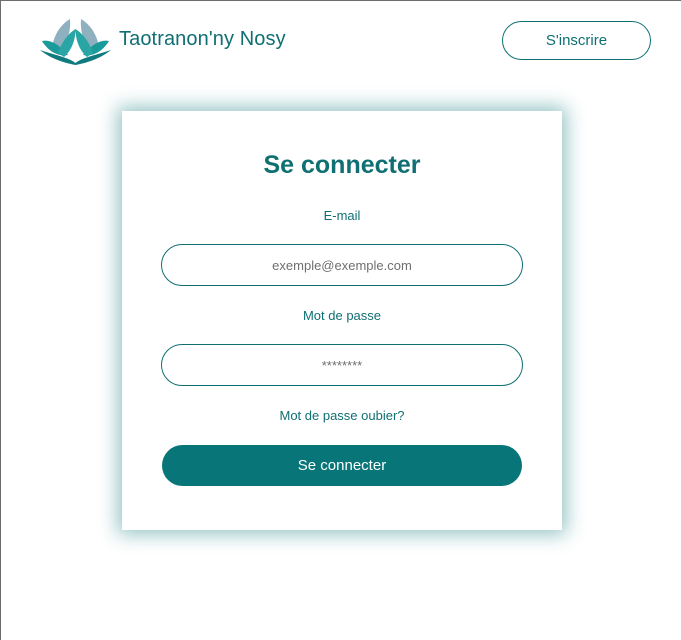  I want to click on signup-button: S'inscrire, so click(576, 40).